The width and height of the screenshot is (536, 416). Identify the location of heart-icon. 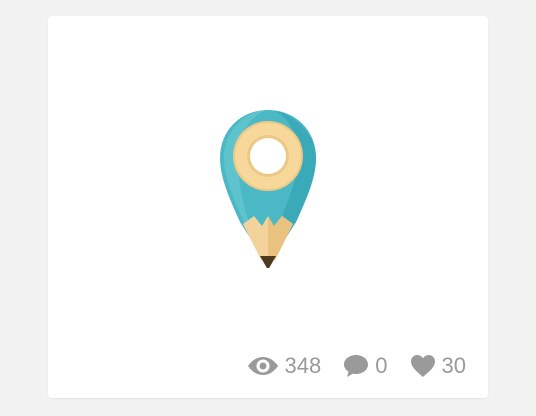
(423, 366).